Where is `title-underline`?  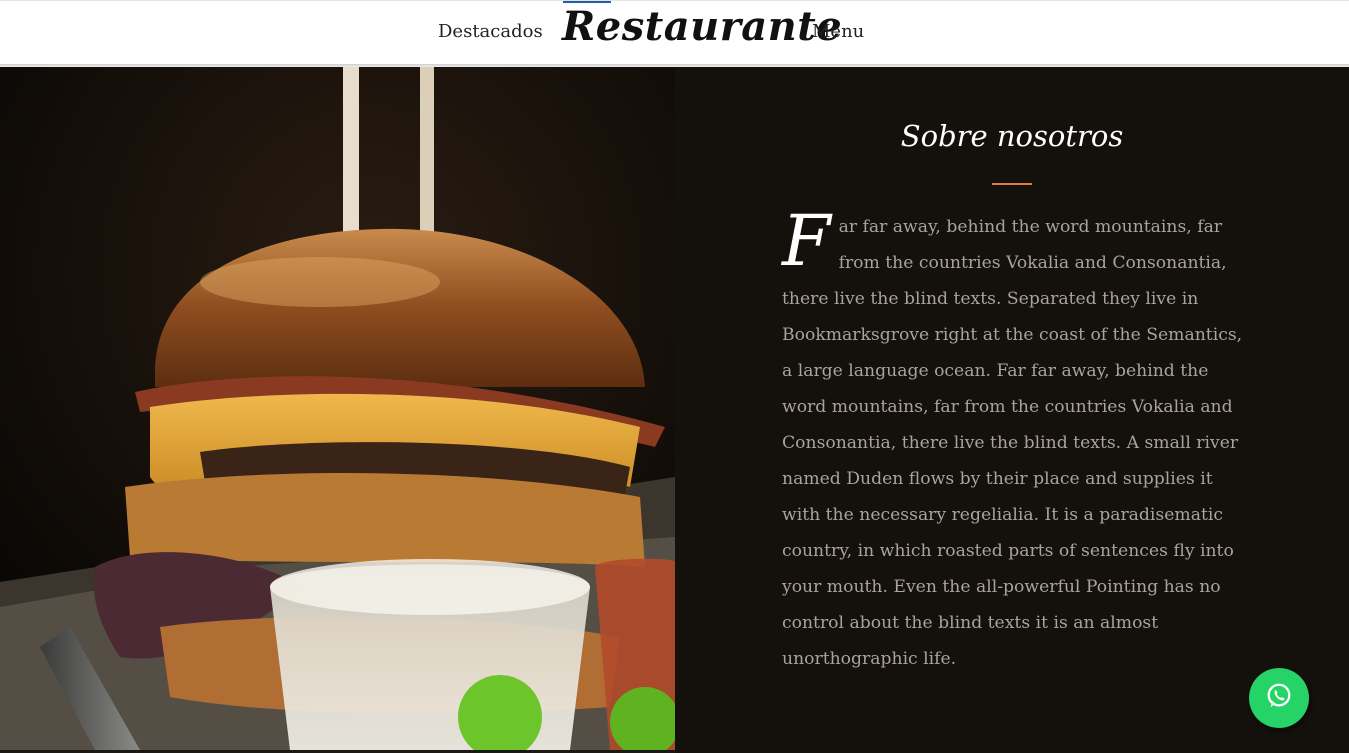
title-underline is located at coordinates (1012, 184).